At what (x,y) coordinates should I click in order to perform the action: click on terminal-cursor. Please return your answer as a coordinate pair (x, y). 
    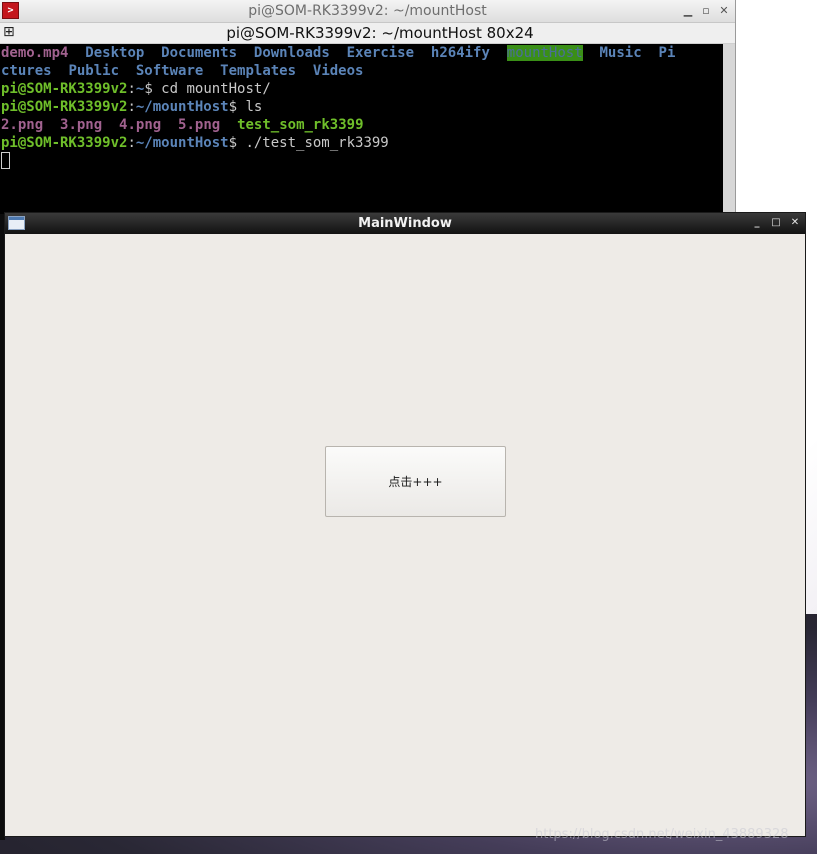
    Looking at the image, I should click on (5, 160).